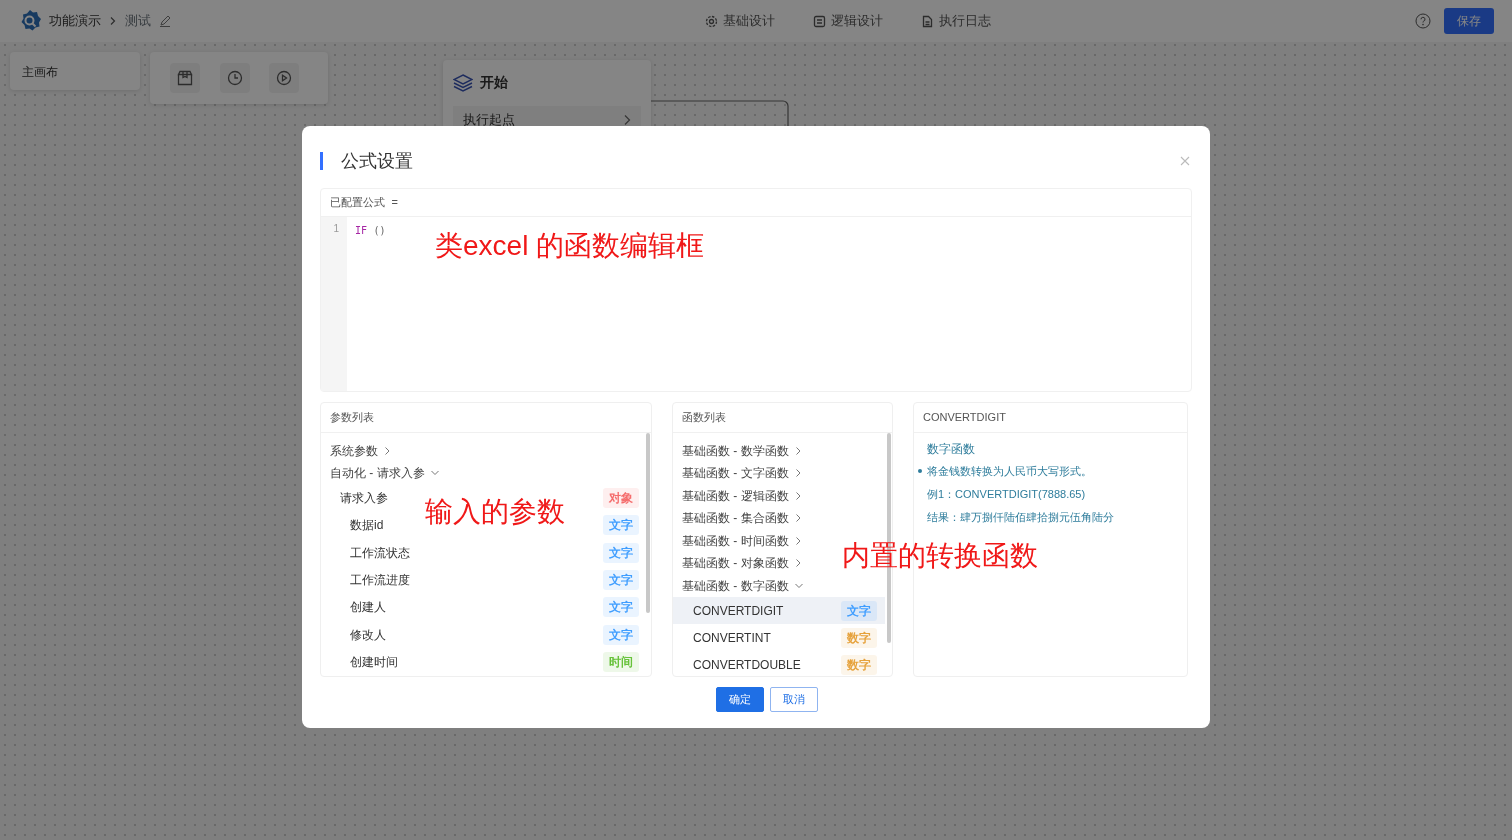 The width and height of the screenshot is (1512, 840). What do you see at coordinates (732, 638) in the screenshot?
I see `item-label: CONVERTINT` at bounding box center [732, 638].